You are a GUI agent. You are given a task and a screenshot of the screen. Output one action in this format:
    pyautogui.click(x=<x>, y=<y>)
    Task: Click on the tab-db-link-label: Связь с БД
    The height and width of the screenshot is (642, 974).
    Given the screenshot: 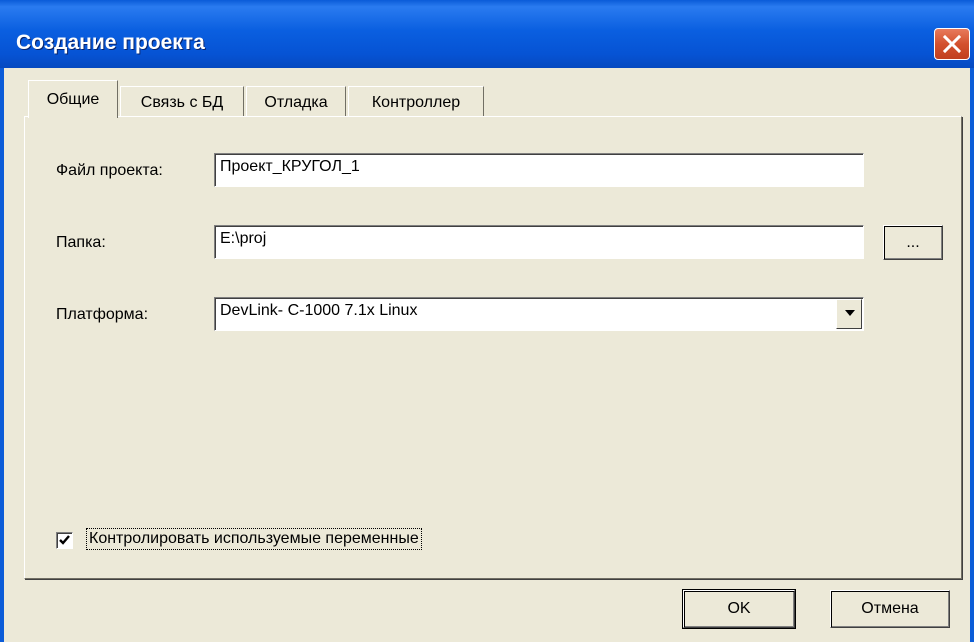 What is the action you would take?
    pyautogui.click(x=182, y=102)
    